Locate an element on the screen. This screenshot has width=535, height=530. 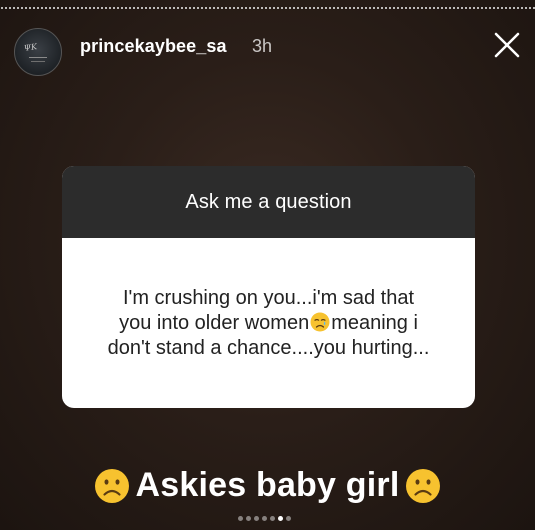
question-sticker-header: Ask me a question is located at coordinates (268, 202).